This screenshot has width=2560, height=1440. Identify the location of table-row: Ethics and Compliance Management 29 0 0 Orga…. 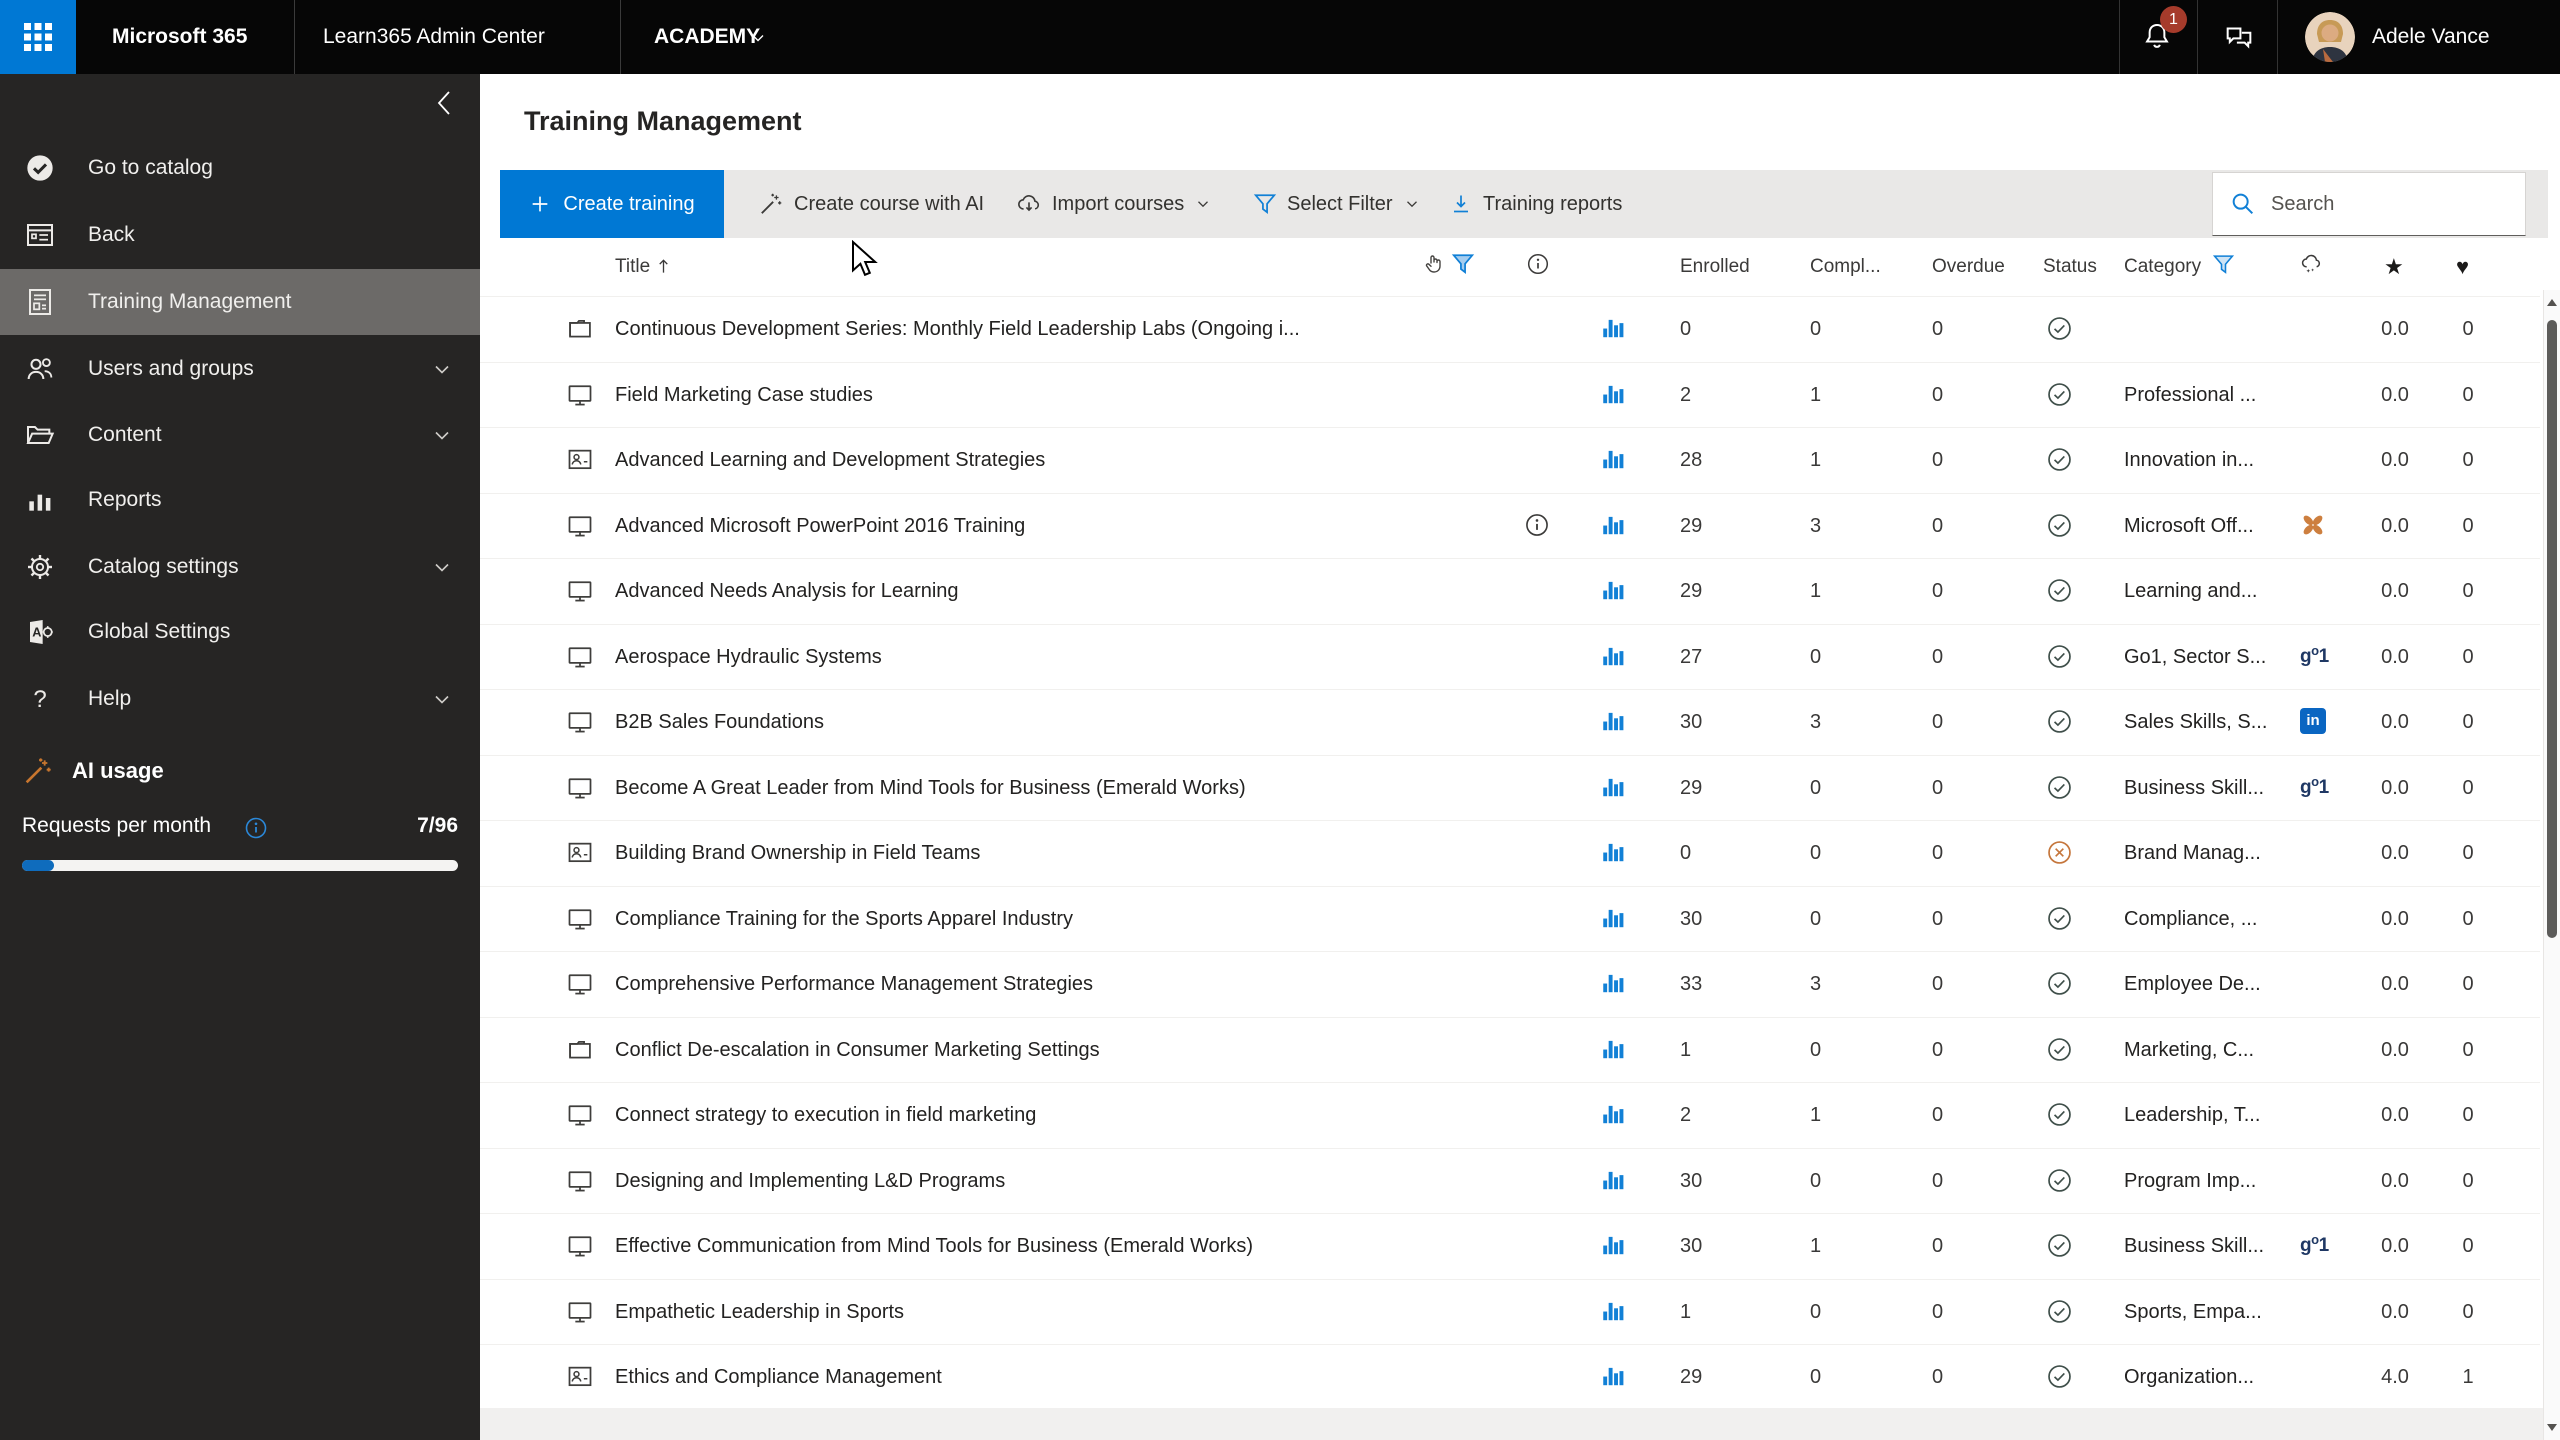
(1510, 1377).